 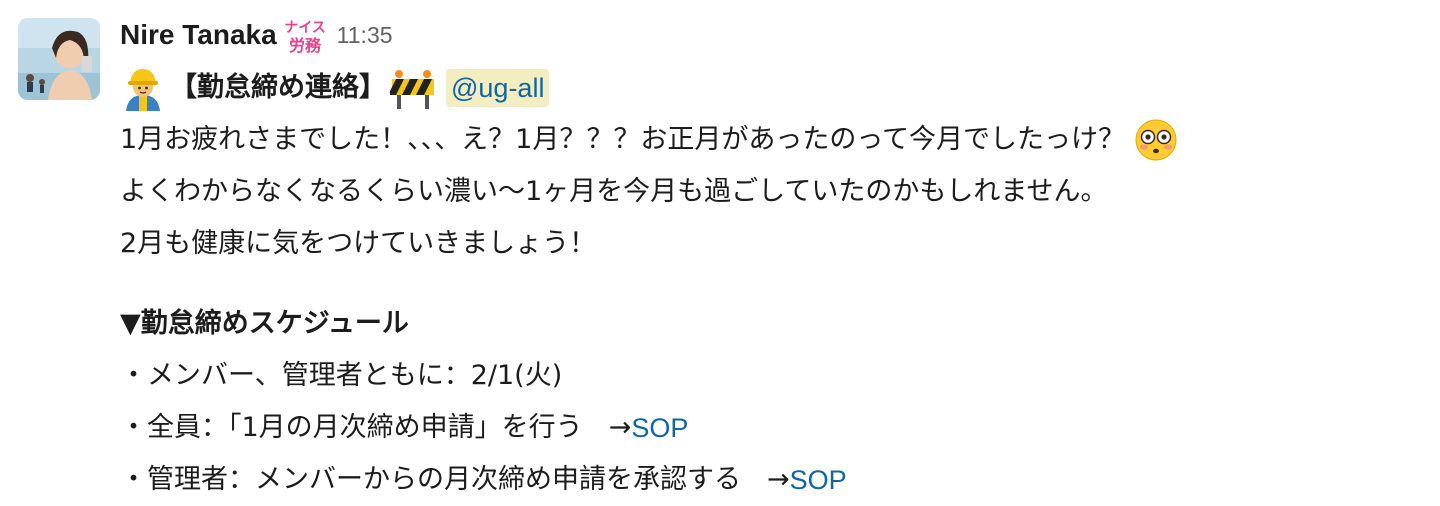 I want to click on announcement-title-line: 【勤怠締め連絡】 @ug-all, so click(x=770, y=88).